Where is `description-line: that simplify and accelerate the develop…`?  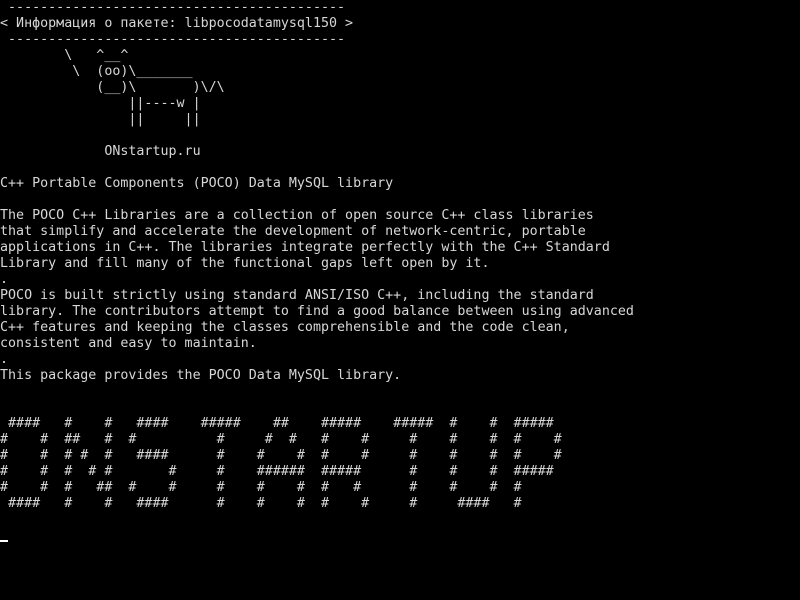
description-line: that simplify and accelerate the develop… is located at coordinates (293, 231).